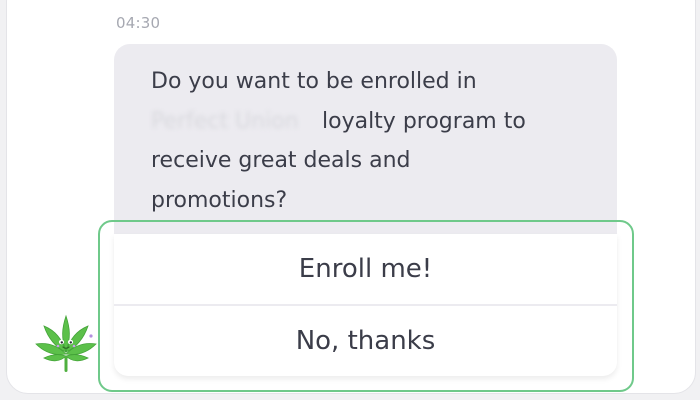  Describe the element at coordinates (138, 23) in the screenshot. I see `message-timestamp: 04:30` at that location.